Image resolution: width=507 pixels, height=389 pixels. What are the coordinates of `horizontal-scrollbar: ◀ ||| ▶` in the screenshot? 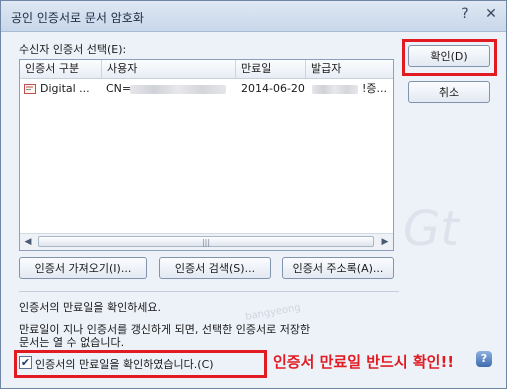 It's located at (206, 241).